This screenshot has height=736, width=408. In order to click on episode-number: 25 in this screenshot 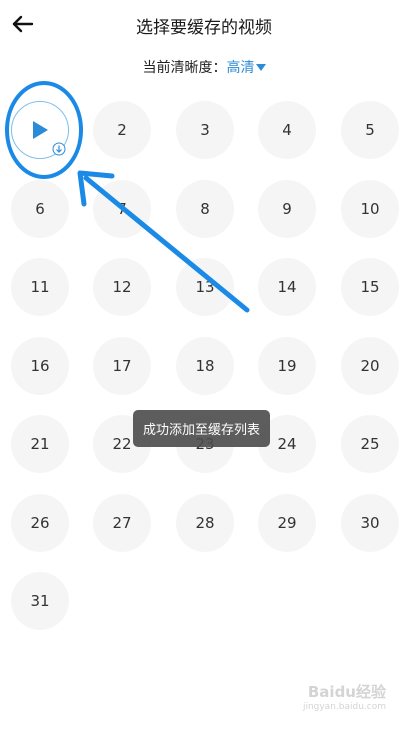, I will do `click(370, 444)`.